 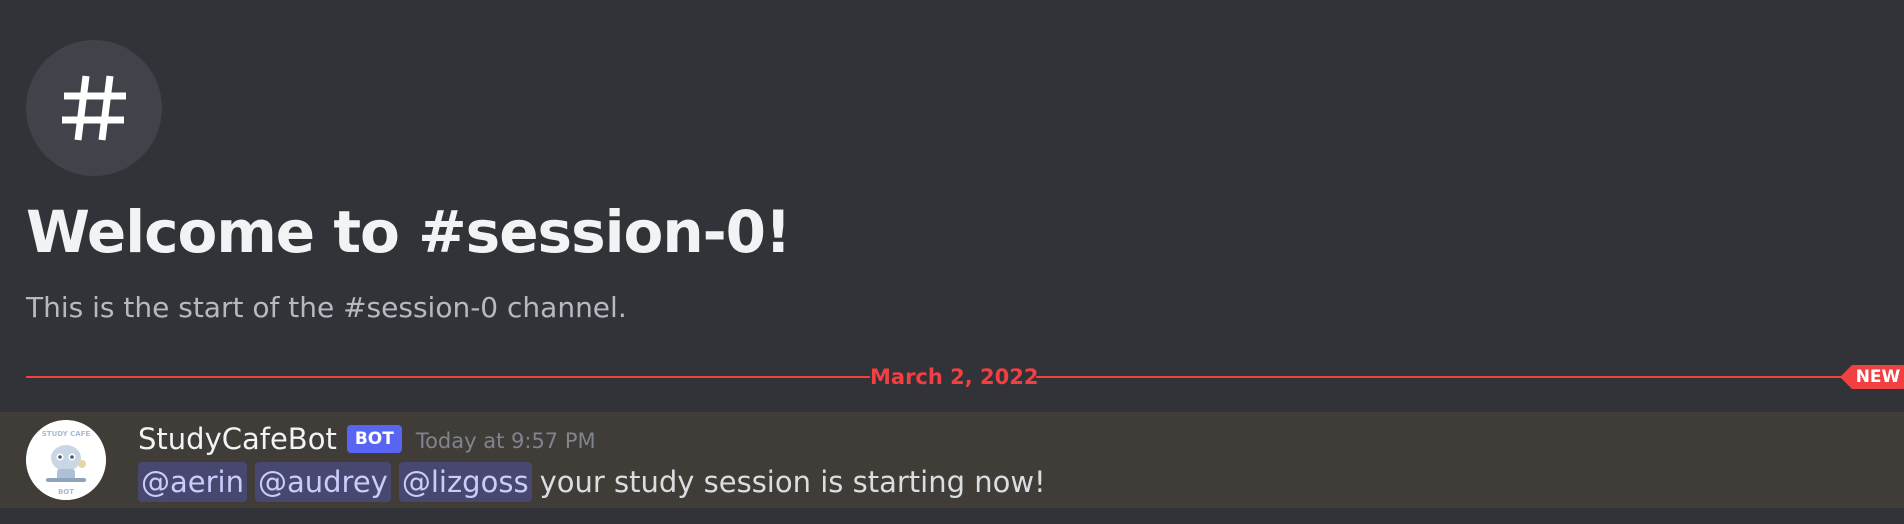 I want to click on new-badge: NEW, so click(x=1872, y=377).